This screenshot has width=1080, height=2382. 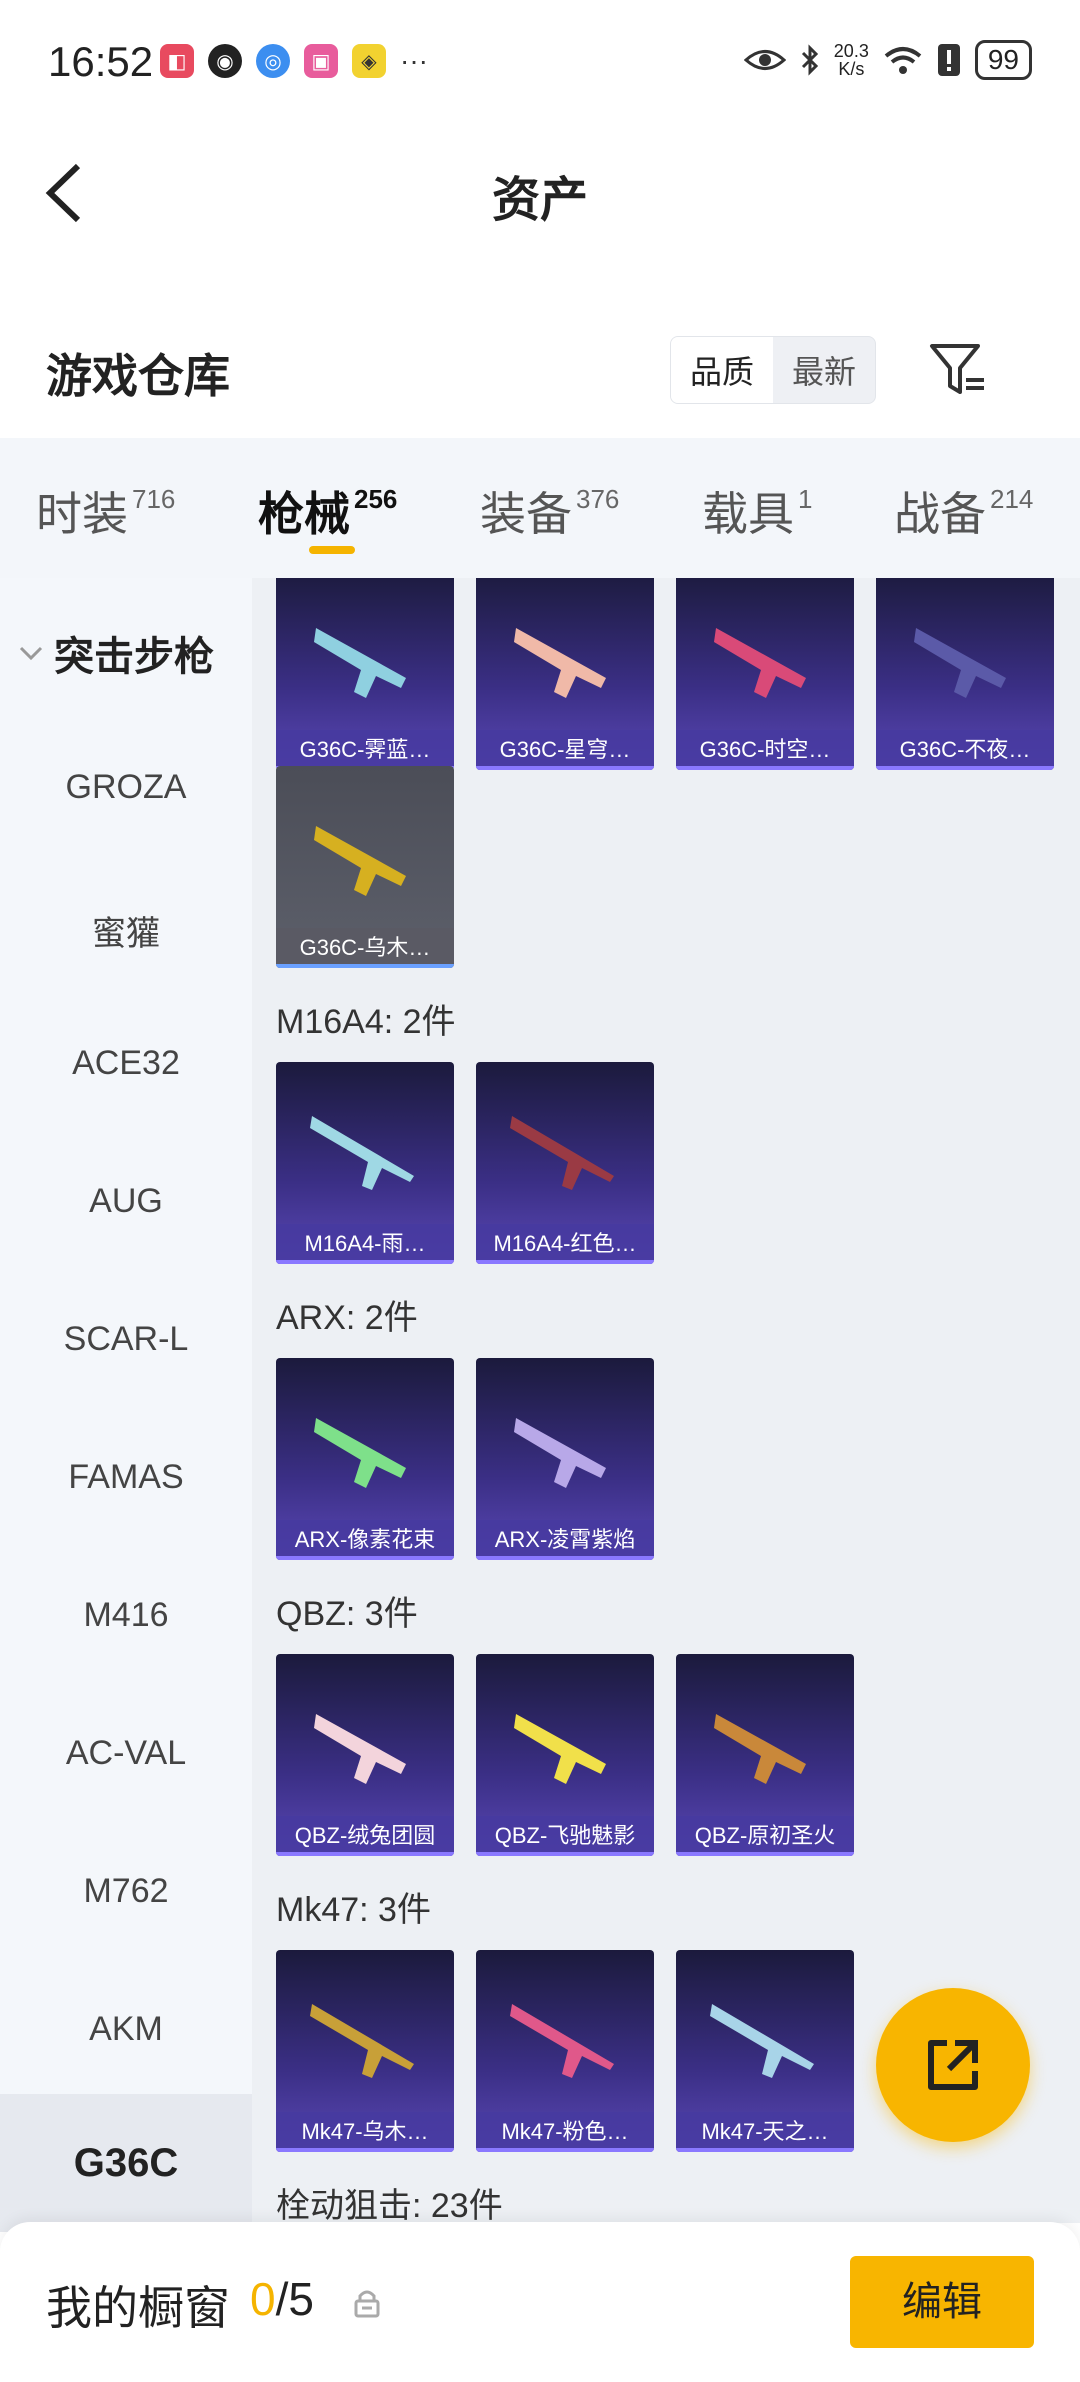 What do you see at coordinates (367, 2304) in the screenshot?
I see `lock-icon` at bounding box center [367, 2304].